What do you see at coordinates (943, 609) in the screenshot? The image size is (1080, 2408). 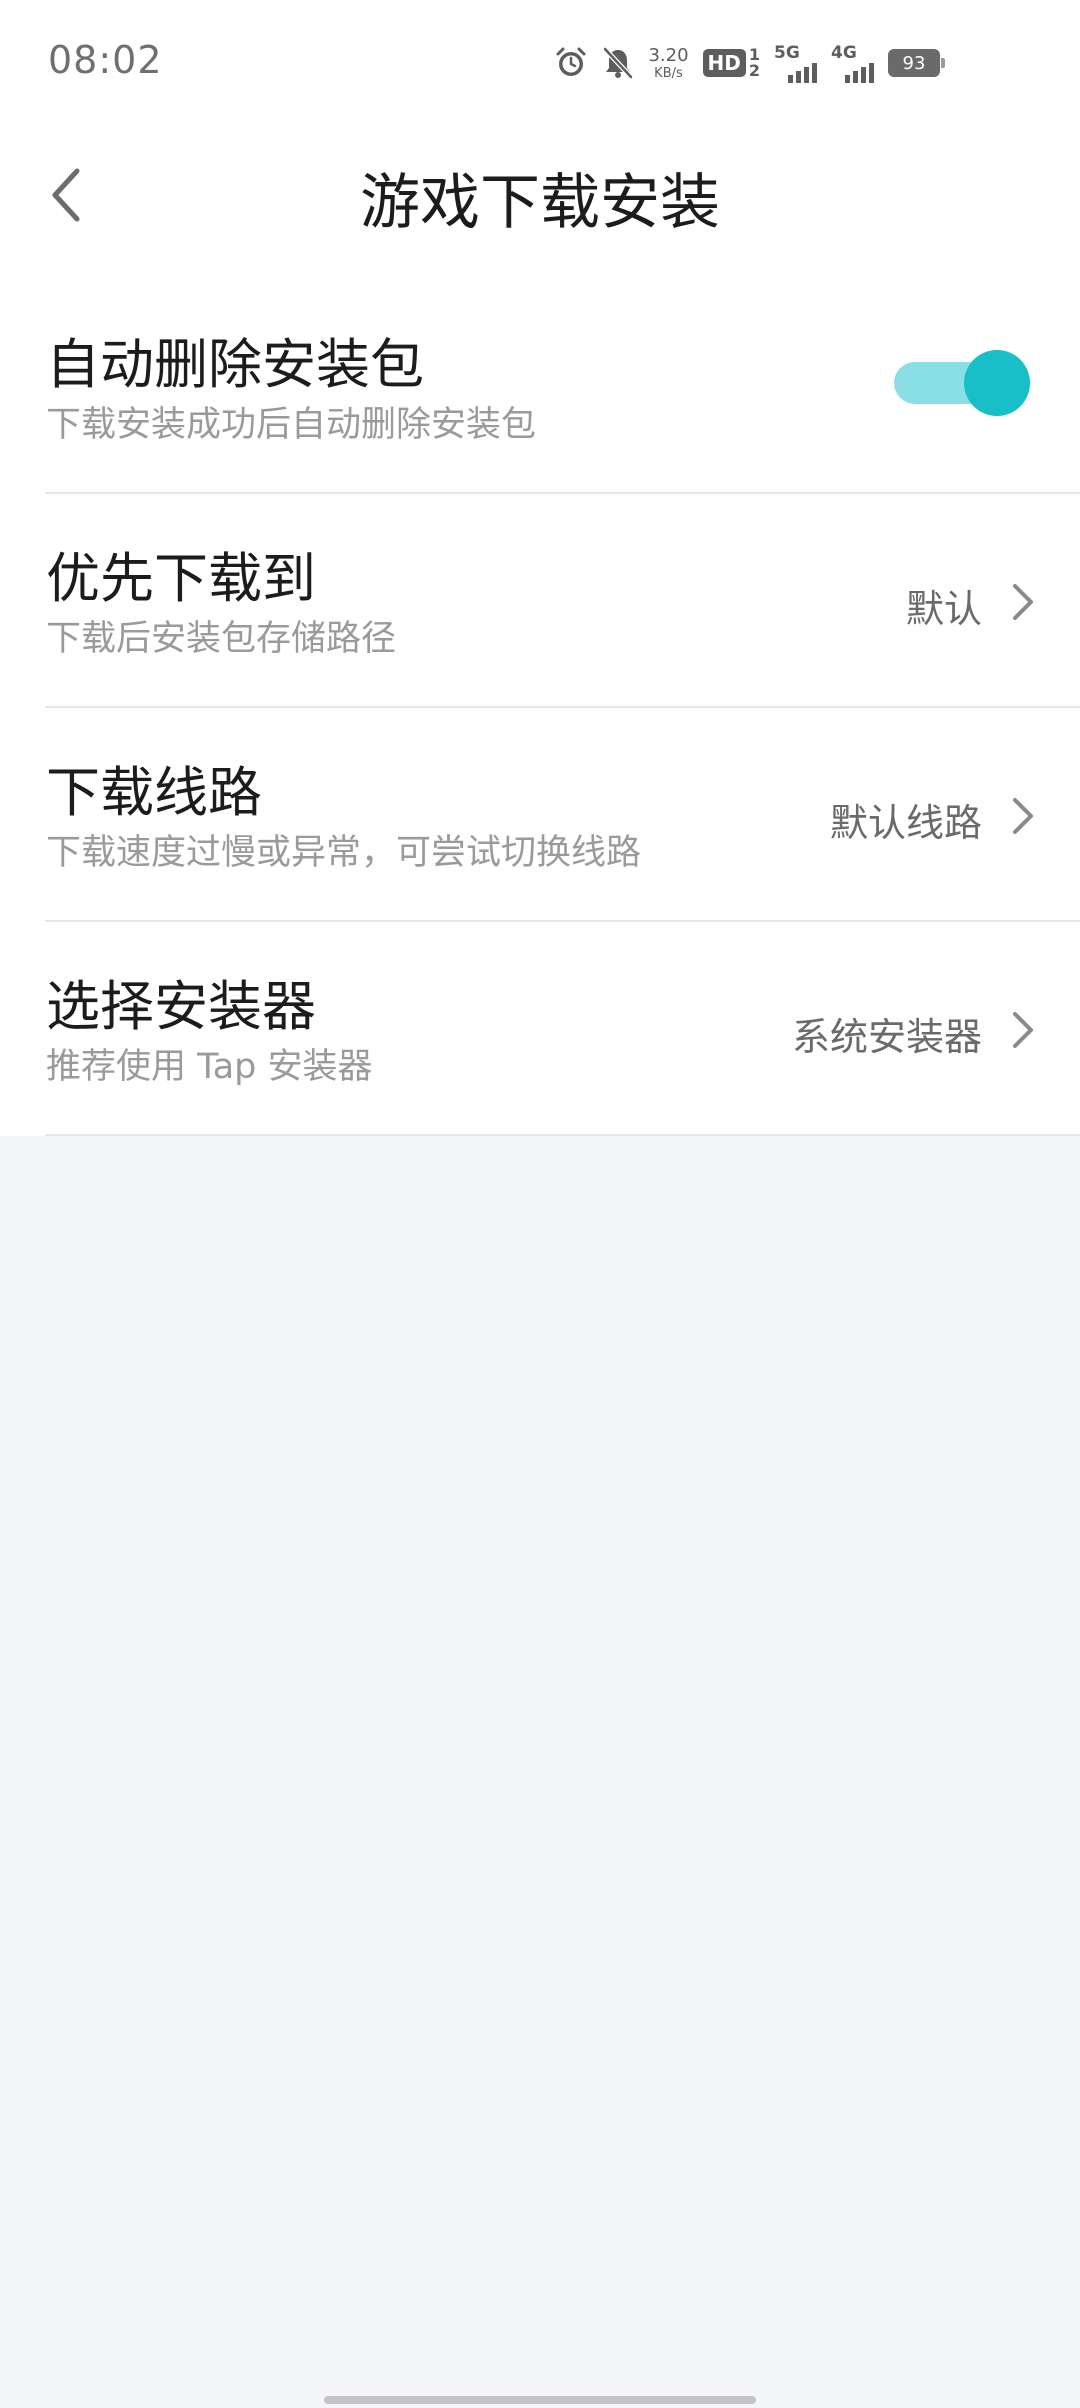 I see `setting-value: 默认` at bounding box center [943, 609].